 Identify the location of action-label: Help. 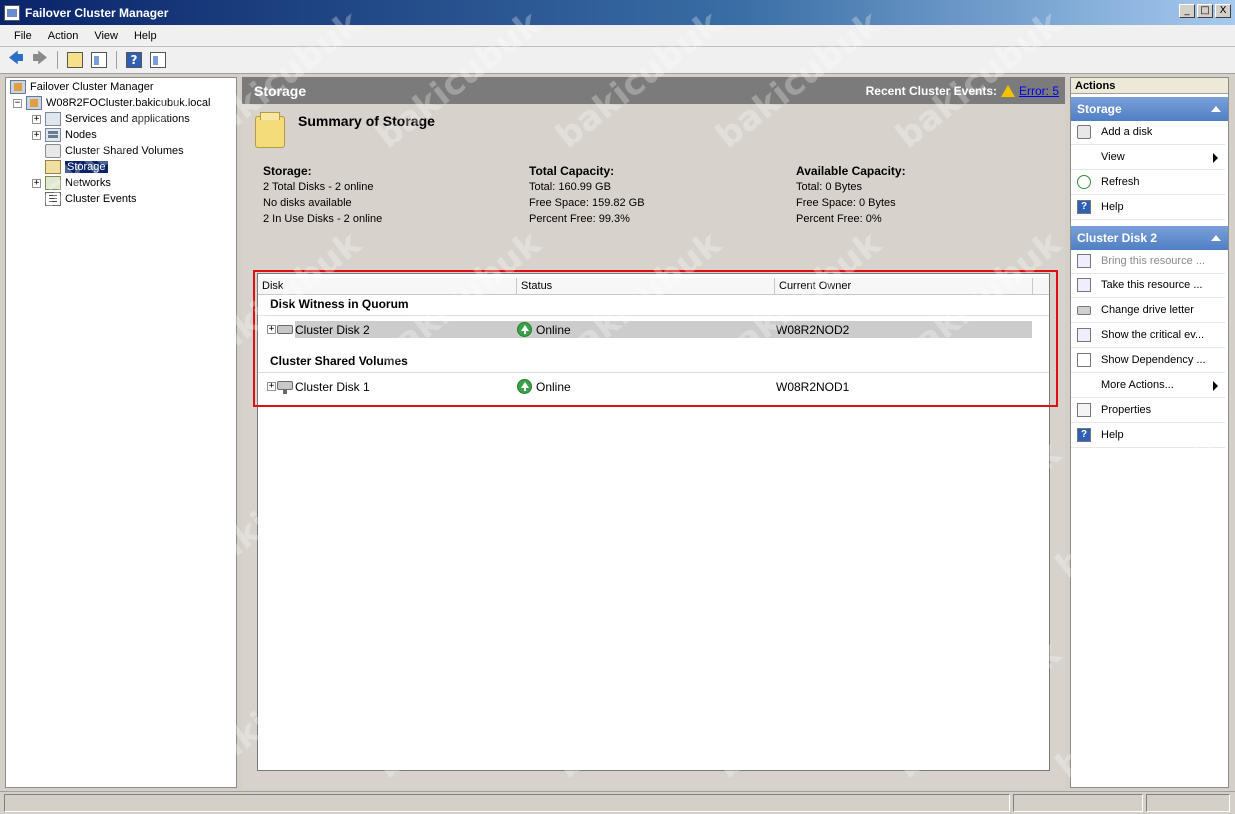
(1112, 207).